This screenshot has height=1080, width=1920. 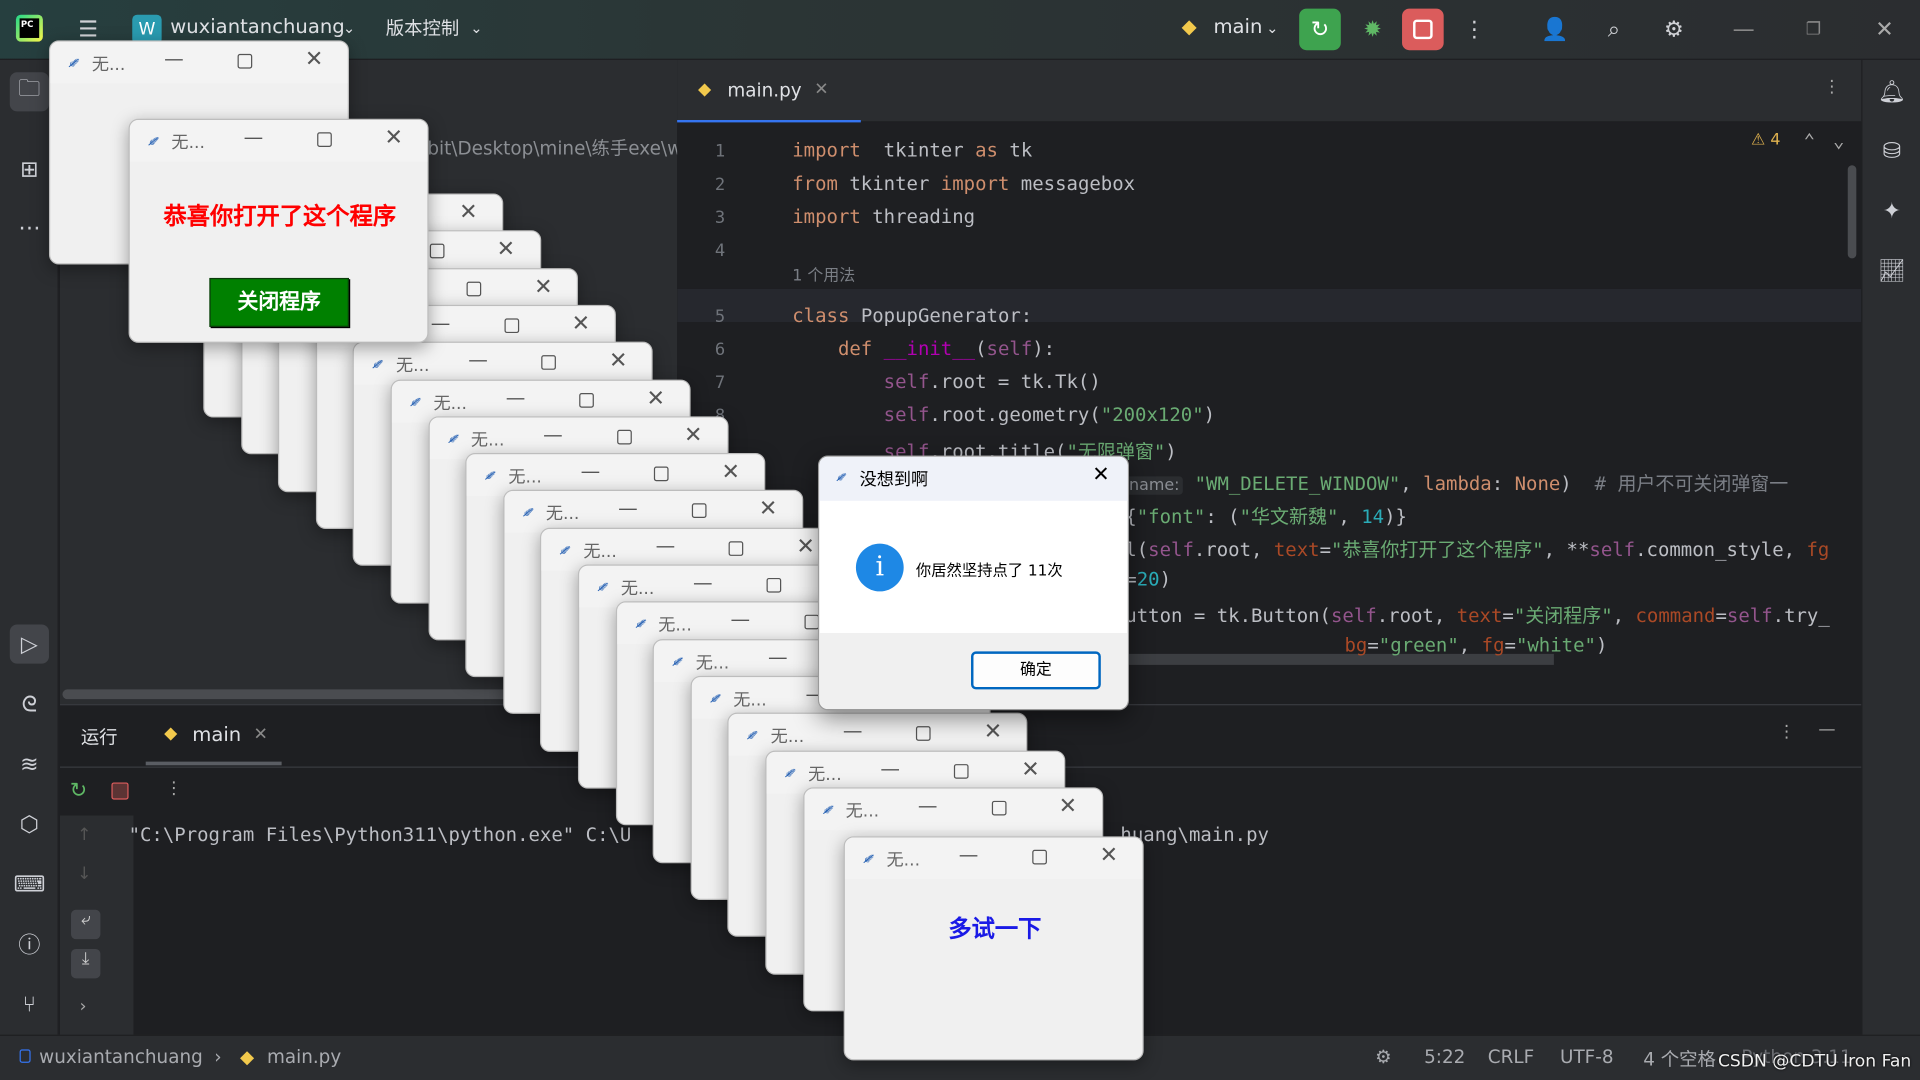 I want to click on inspection-icon: ⚙, so click(x=1383, y=1057).